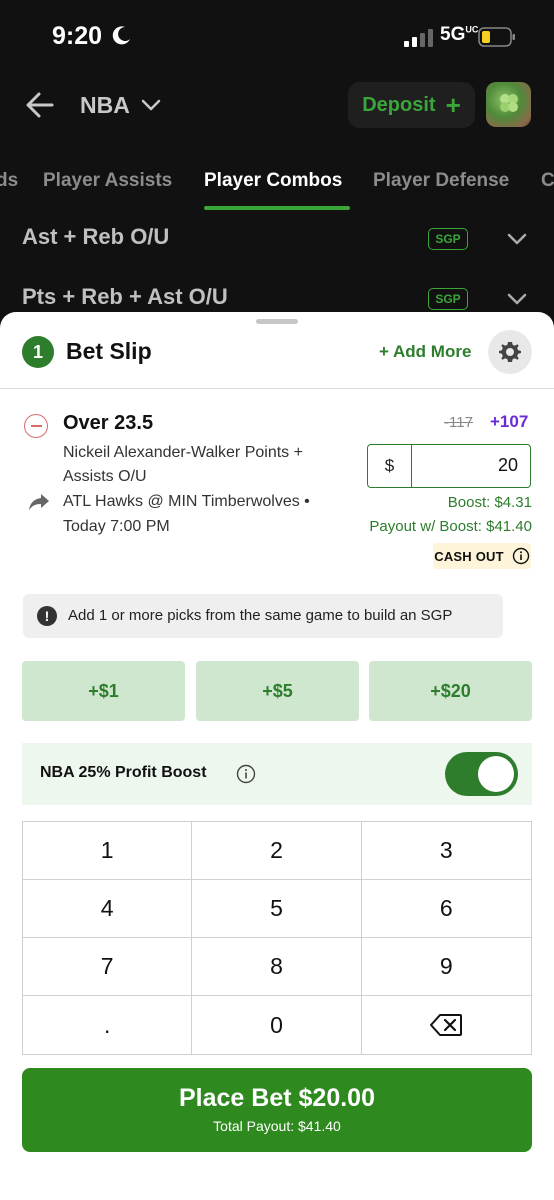 The height and width of the screenshot is (1200, 554). Describe the element at coordinates (108, 1025) in the screenshot. I see `key-decimal: .` at that location.